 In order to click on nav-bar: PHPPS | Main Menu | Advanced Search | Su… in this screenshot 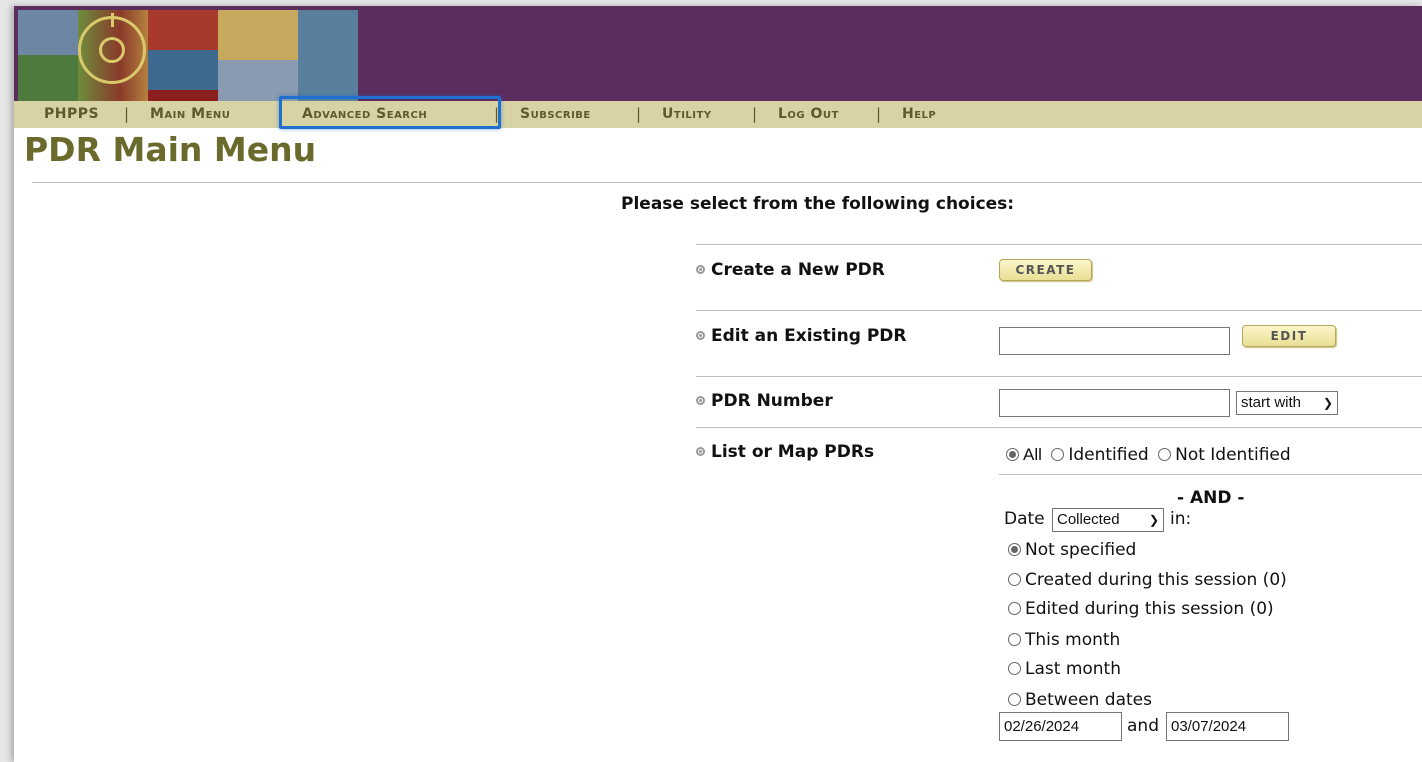, I will do `click(718, 114)`.